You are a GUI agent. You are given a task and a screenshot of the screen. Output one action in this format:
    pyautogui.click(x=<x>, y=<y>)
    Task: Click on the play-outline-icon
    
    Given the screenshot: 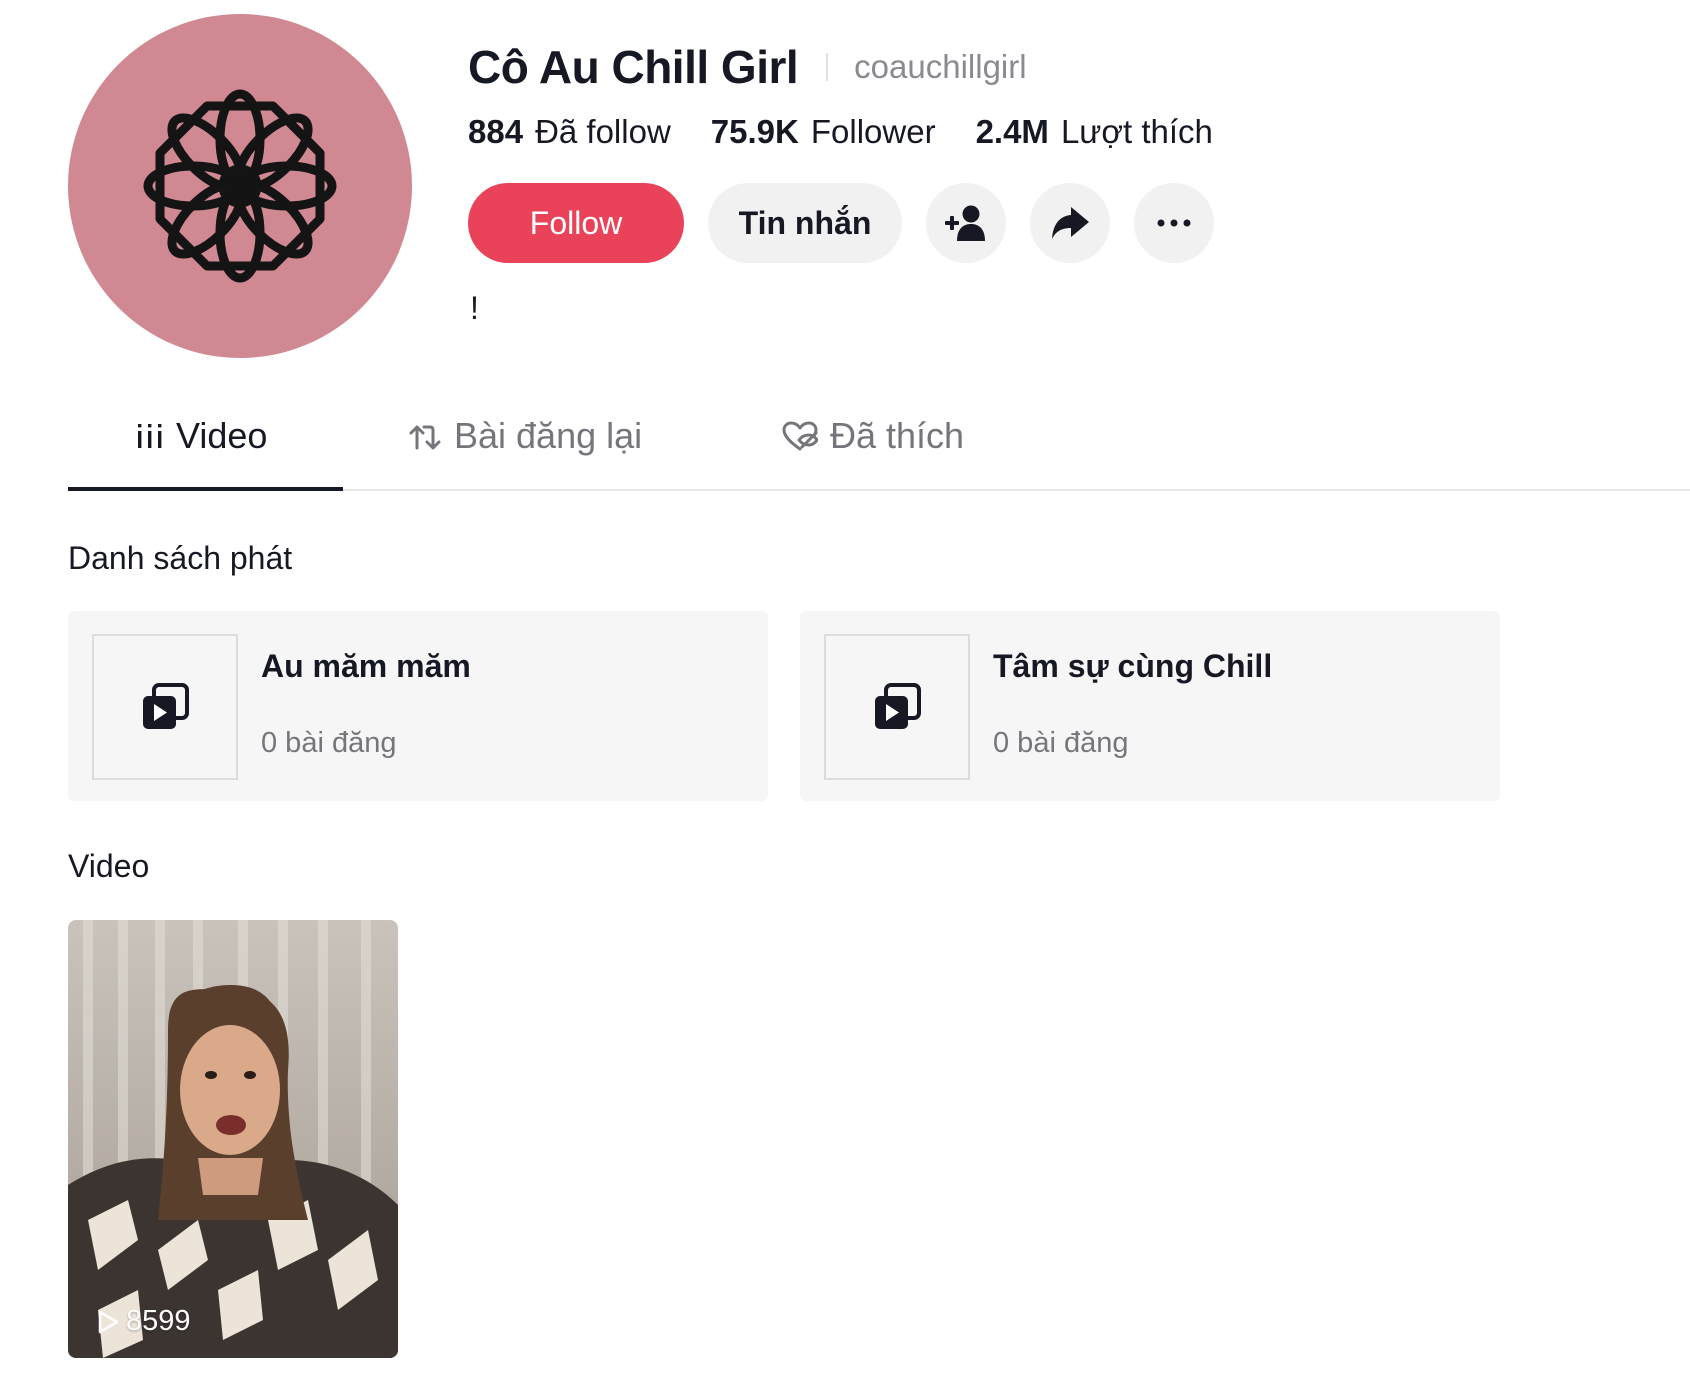 What is the action you would take?
    pyautogui.click(x=108, y=1321)
    